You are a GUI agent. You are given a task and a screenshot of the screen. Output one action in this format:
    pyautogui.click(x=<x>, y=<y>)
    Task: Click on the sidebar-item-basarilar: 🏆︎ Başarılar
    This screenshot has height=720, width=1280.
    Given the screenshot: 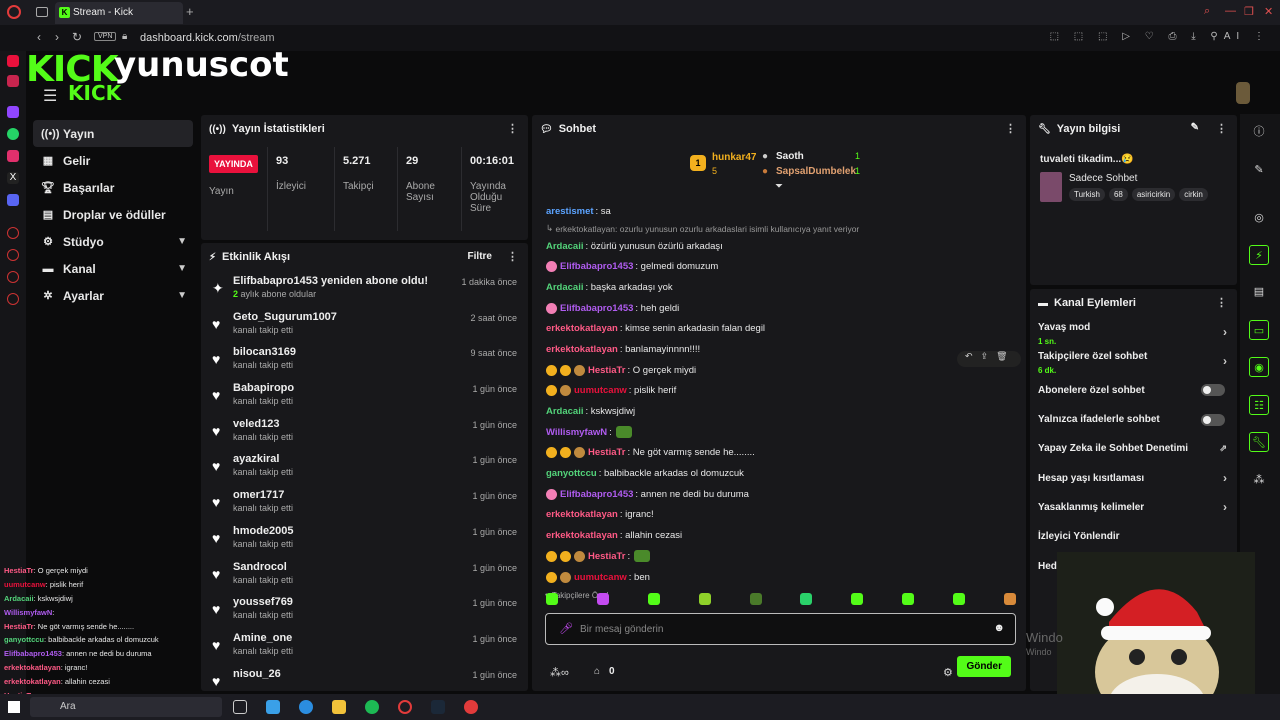 What is the action you would take?
    pyautogui.click(x=113, y=187)
    